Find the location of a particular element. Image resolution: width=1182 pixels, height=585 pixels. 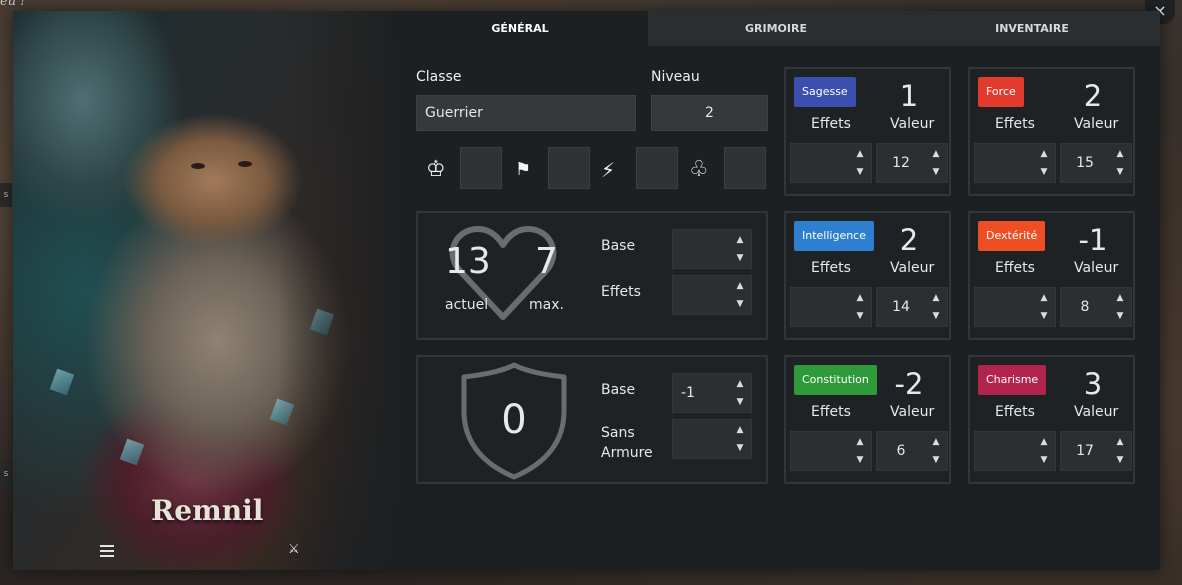

level-input: 2 is located at coordinates (709, 113).